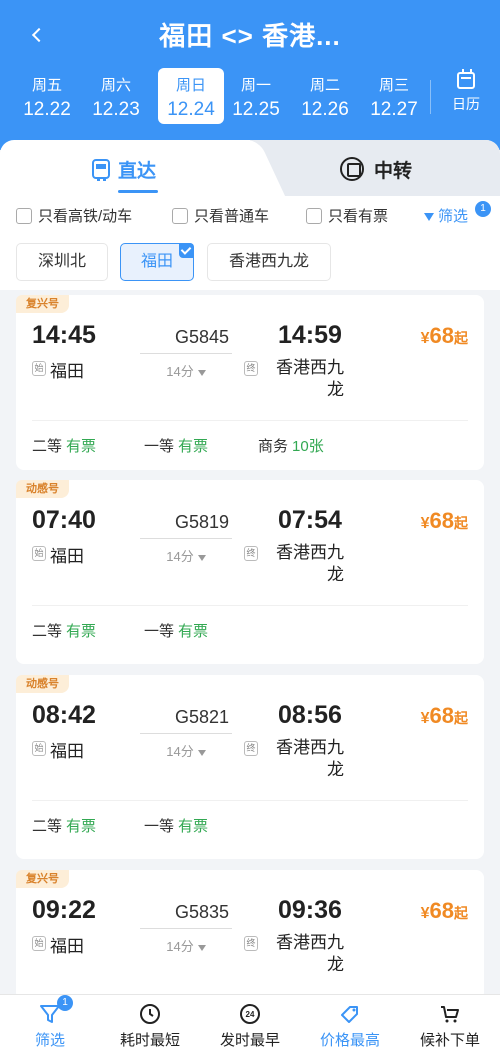 This screenshot has height=1058, width=500. I want to click on sort-shortest-button: 耗时最短, so click(150, 1026).